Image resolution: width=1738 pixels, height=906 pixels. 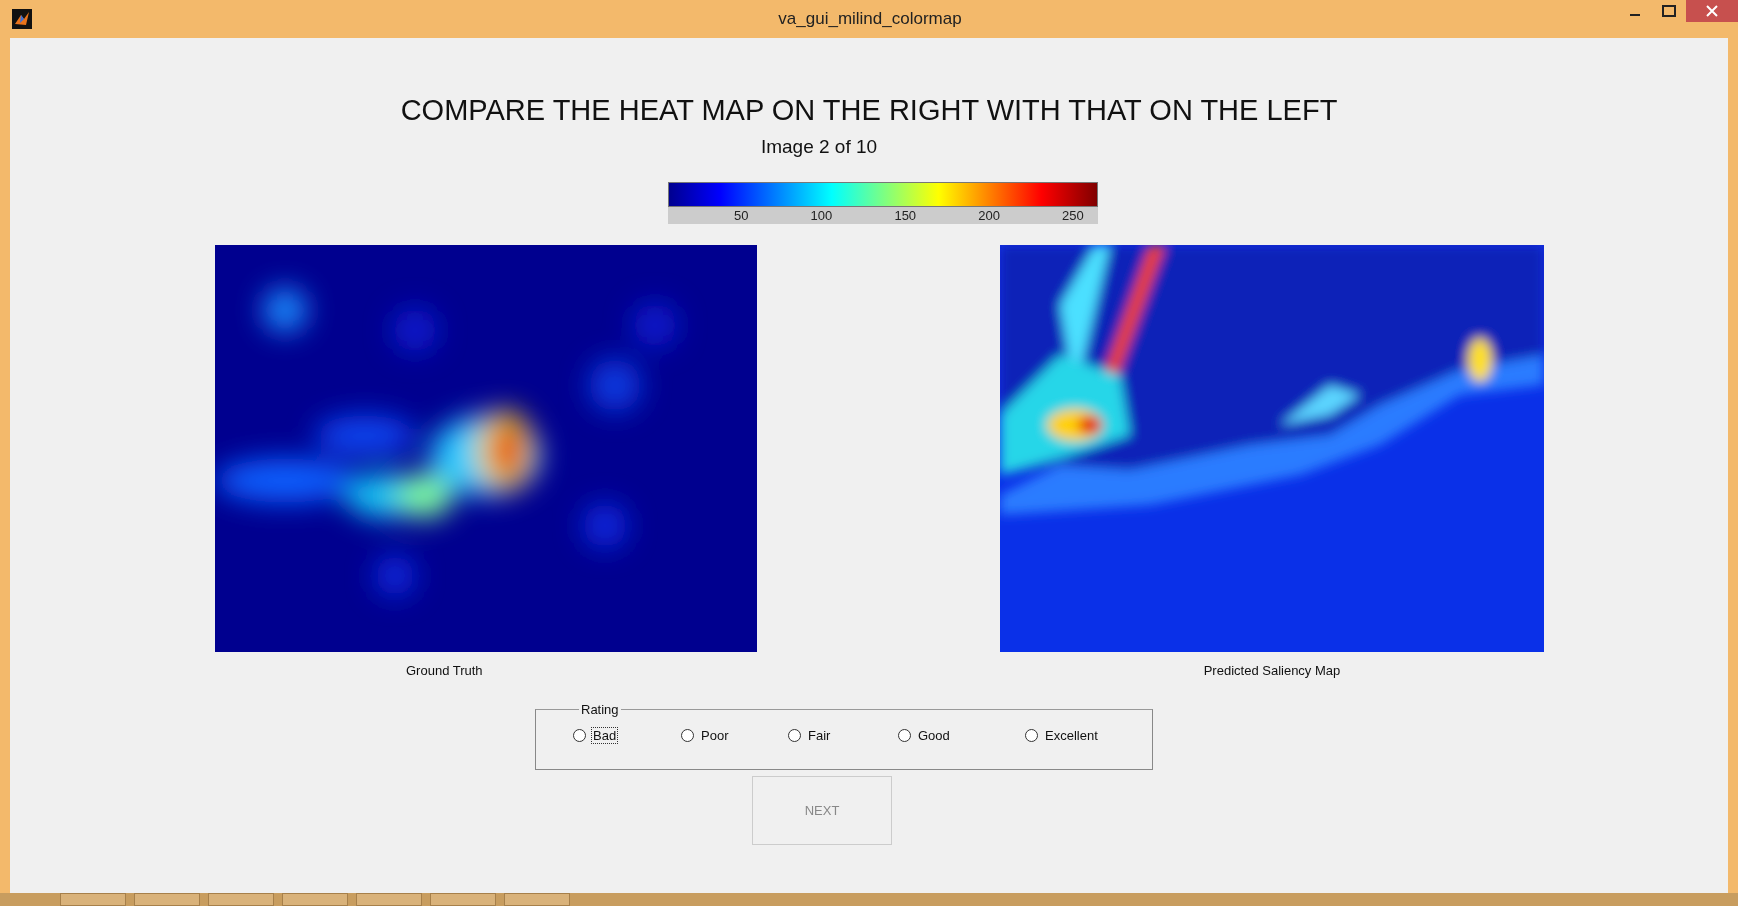 I want to click on rating-legend: Rating, so click(x=600, y=709).